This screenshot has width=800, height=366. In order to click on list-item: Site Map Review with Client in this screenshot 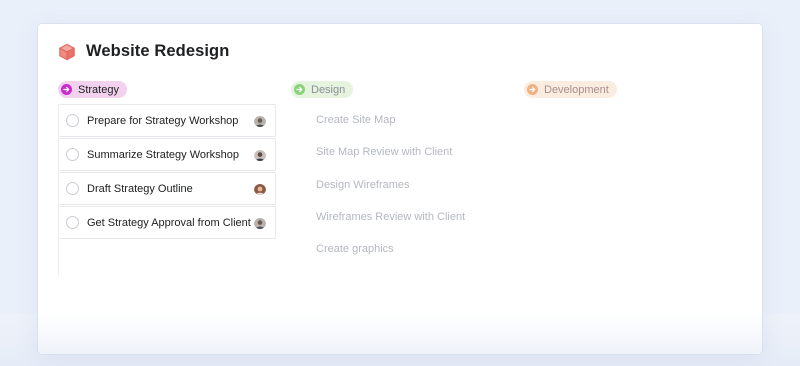, I will do `click(390, 160)`.